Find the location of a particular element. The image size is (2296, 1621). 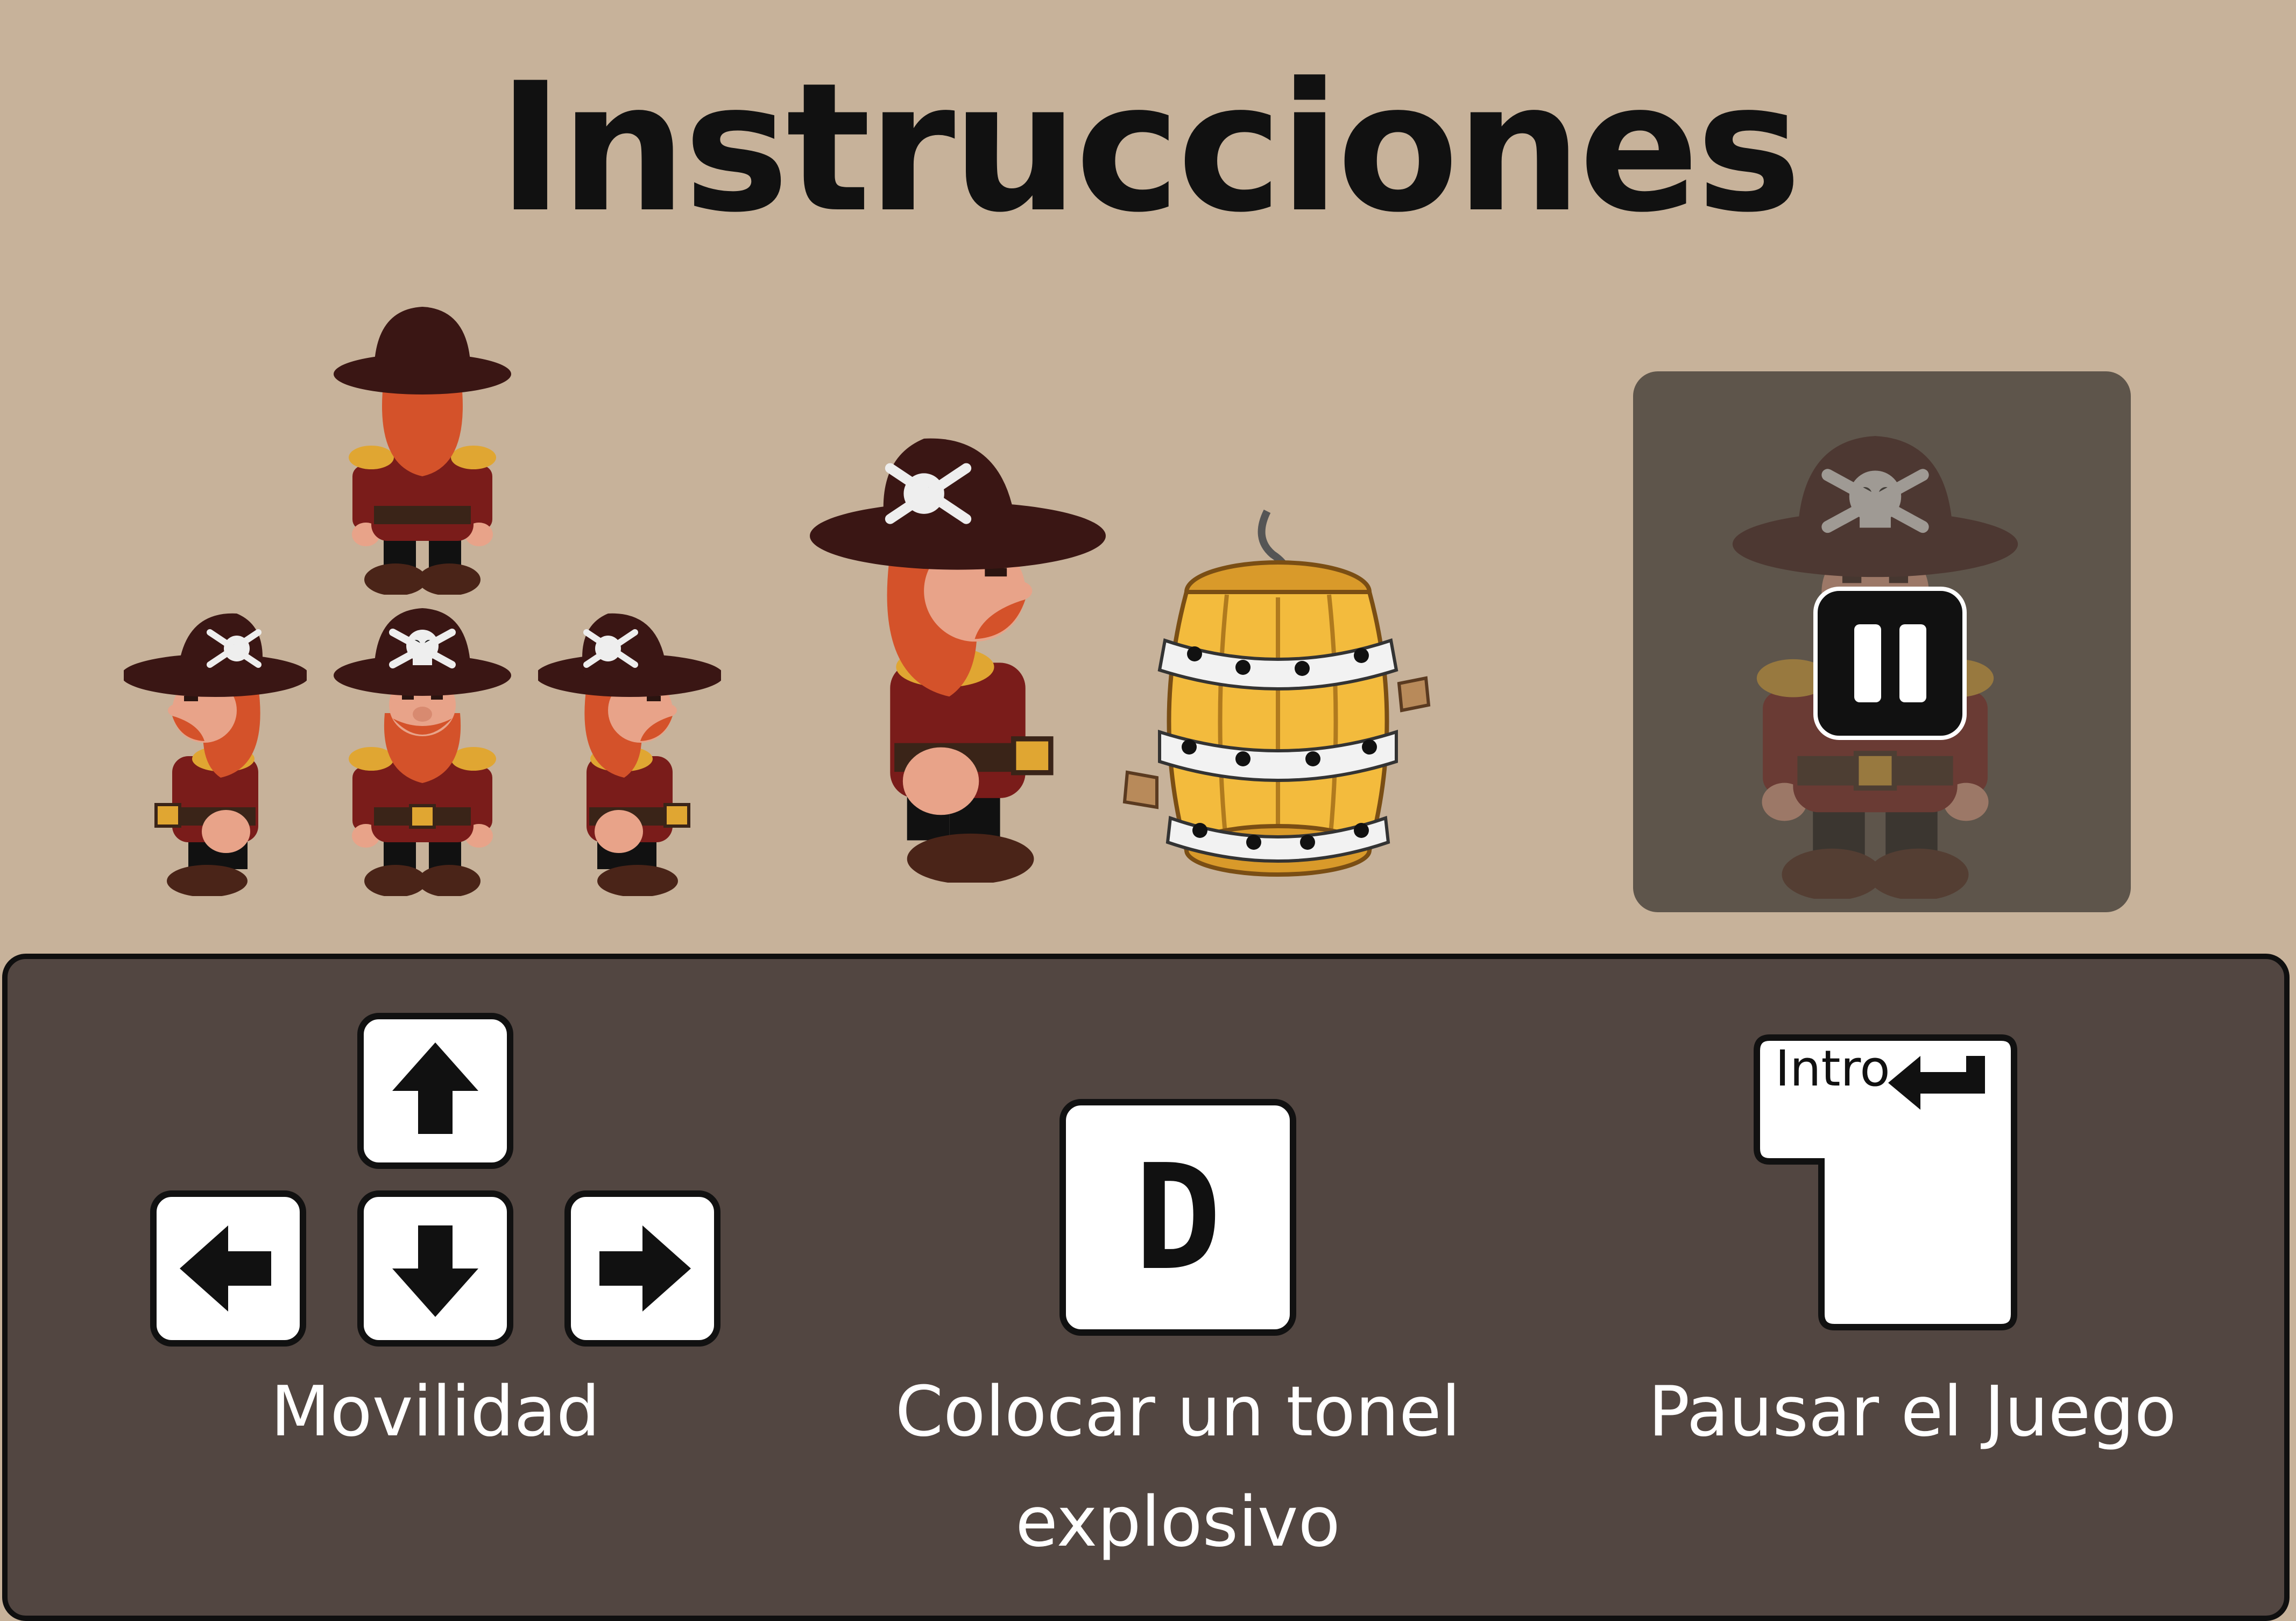

d-key: D is located at coordinates (1177, 1217).